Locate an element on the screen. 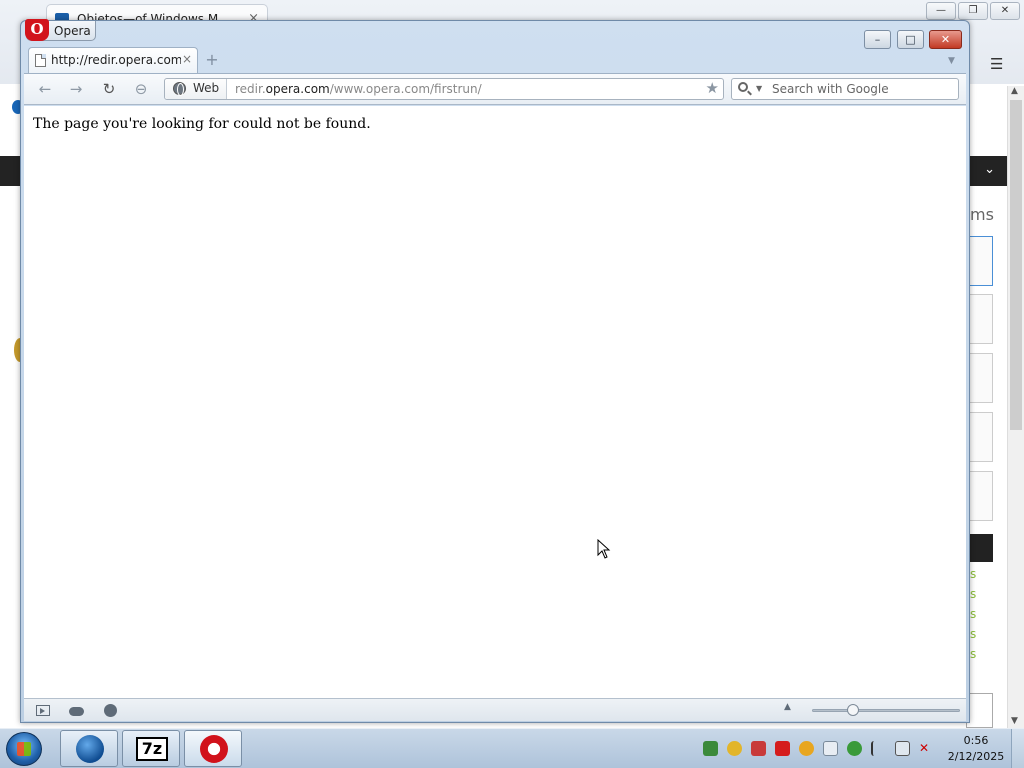 The height and width of the screenshot is (768, 1024). tray-volume-muted-icon: ✕ is located at coordinates (926, 748).